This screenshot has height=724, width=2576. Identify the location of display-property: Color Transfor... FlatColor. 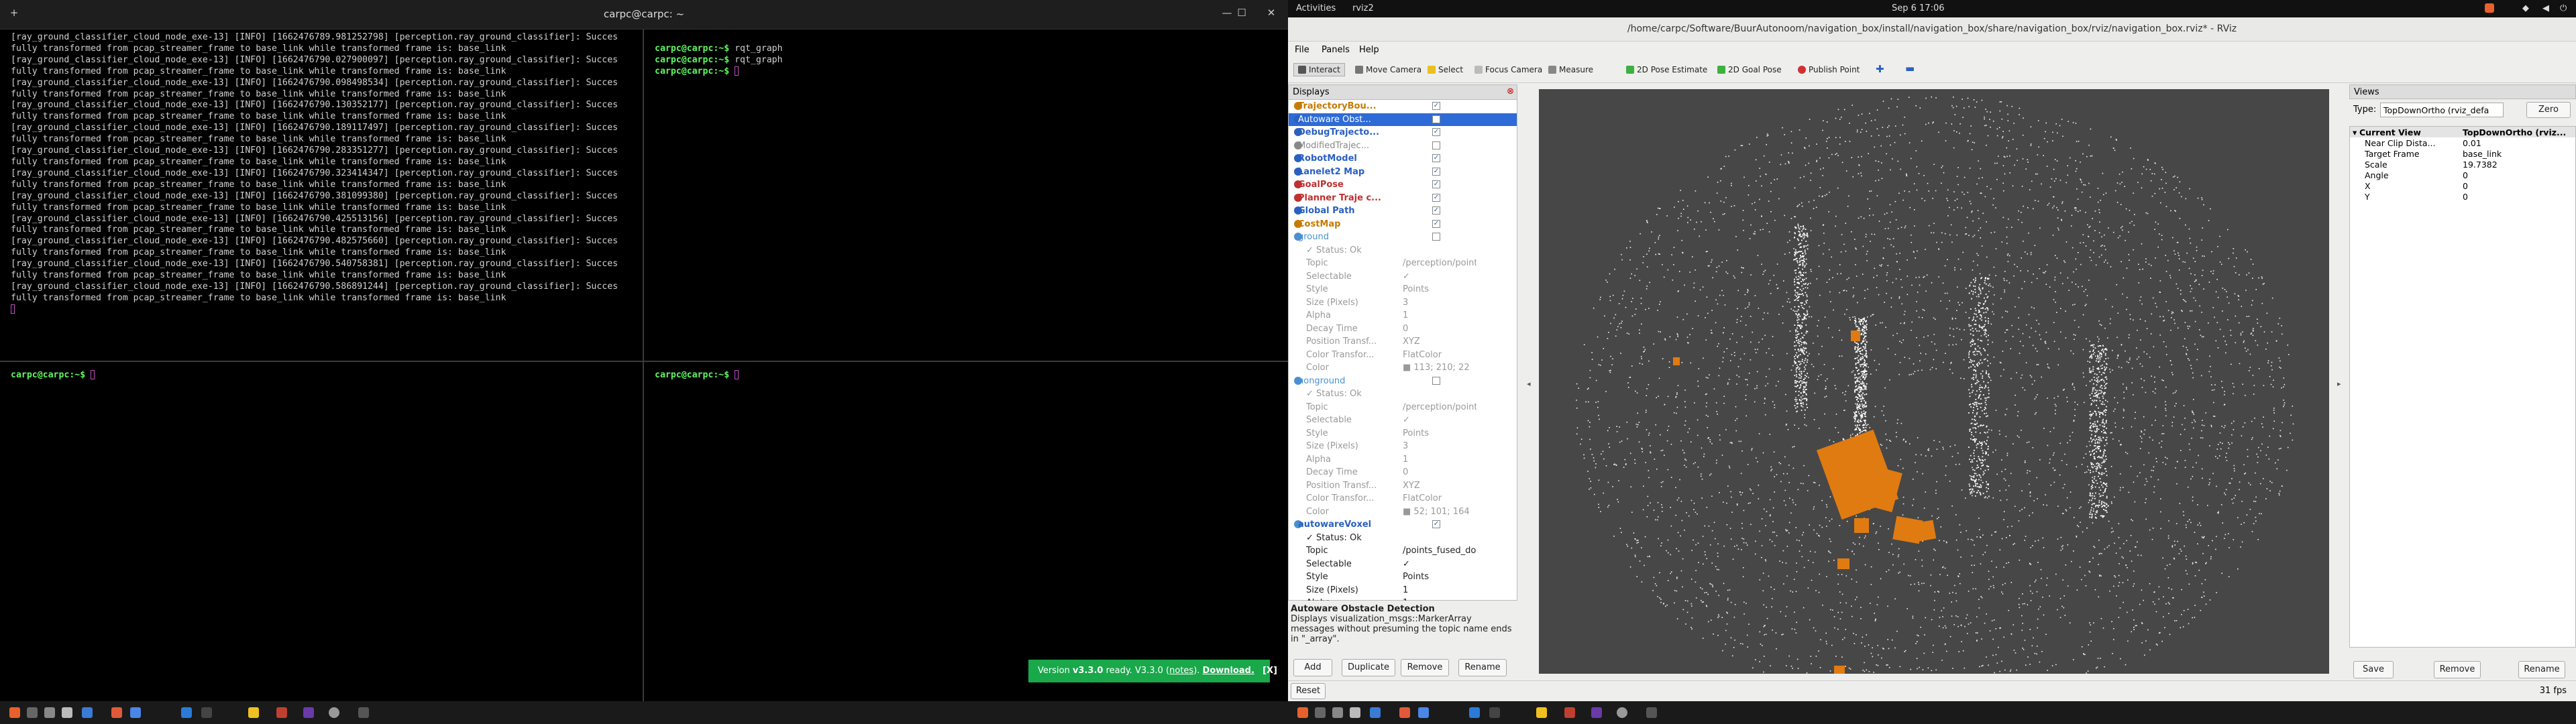
(1403, 355).